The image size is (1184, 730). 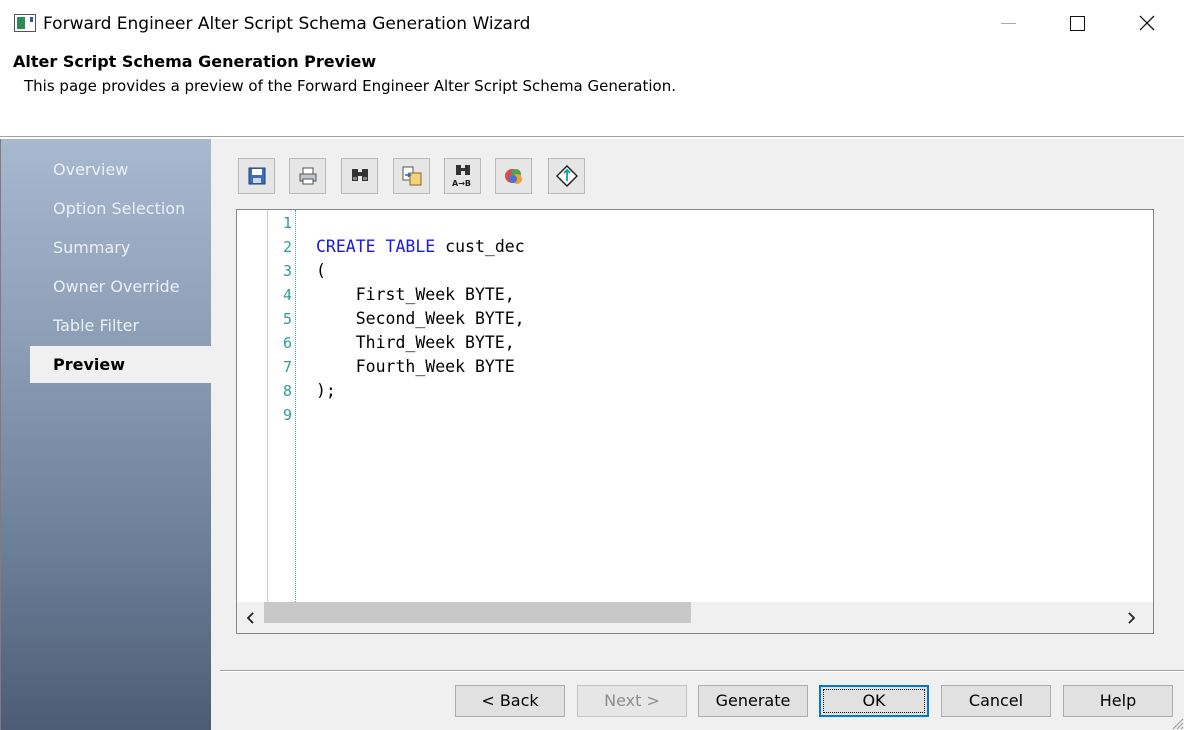 I want to click on sidebar-item-summary: Summary, so click(x=91, y=248).